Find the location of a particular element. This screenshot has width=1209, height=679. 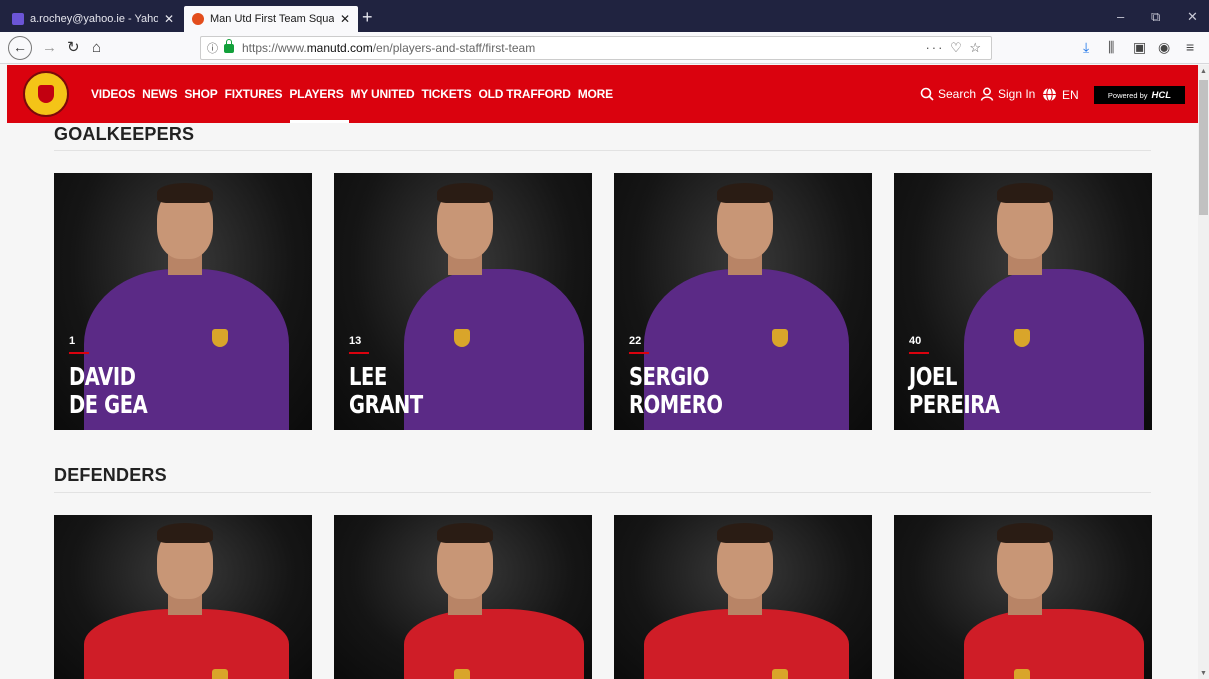

sign-in-button: Sign In is located at coordinates (1007, 94).